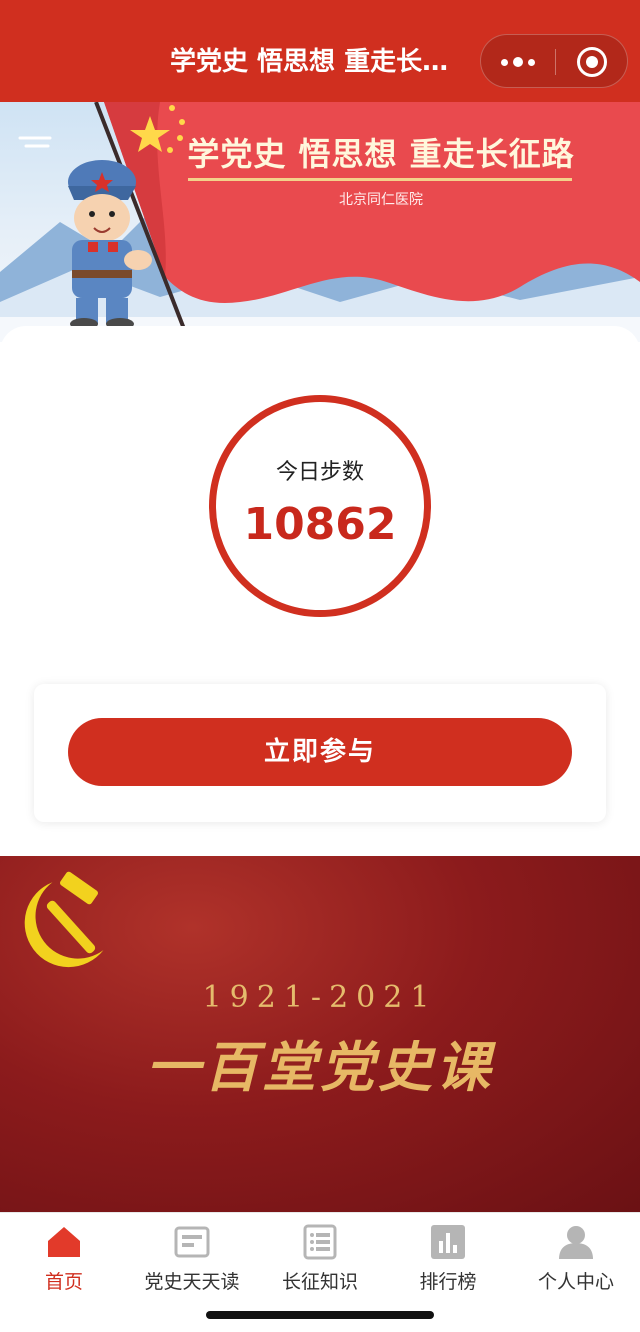 This screenshot has width=640, height=1332. I want to click on tab-ranking: 排行榜, so click(448, 1258).